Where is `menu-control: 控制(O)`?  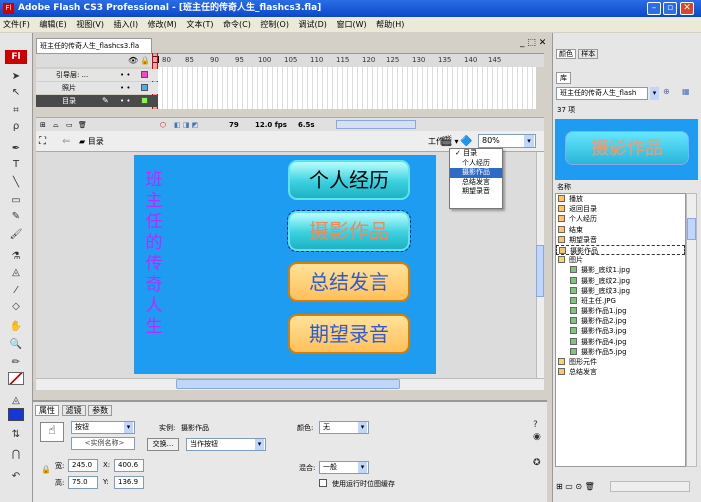
menu-control: 控制(O) is located at coordinates (274, 24).